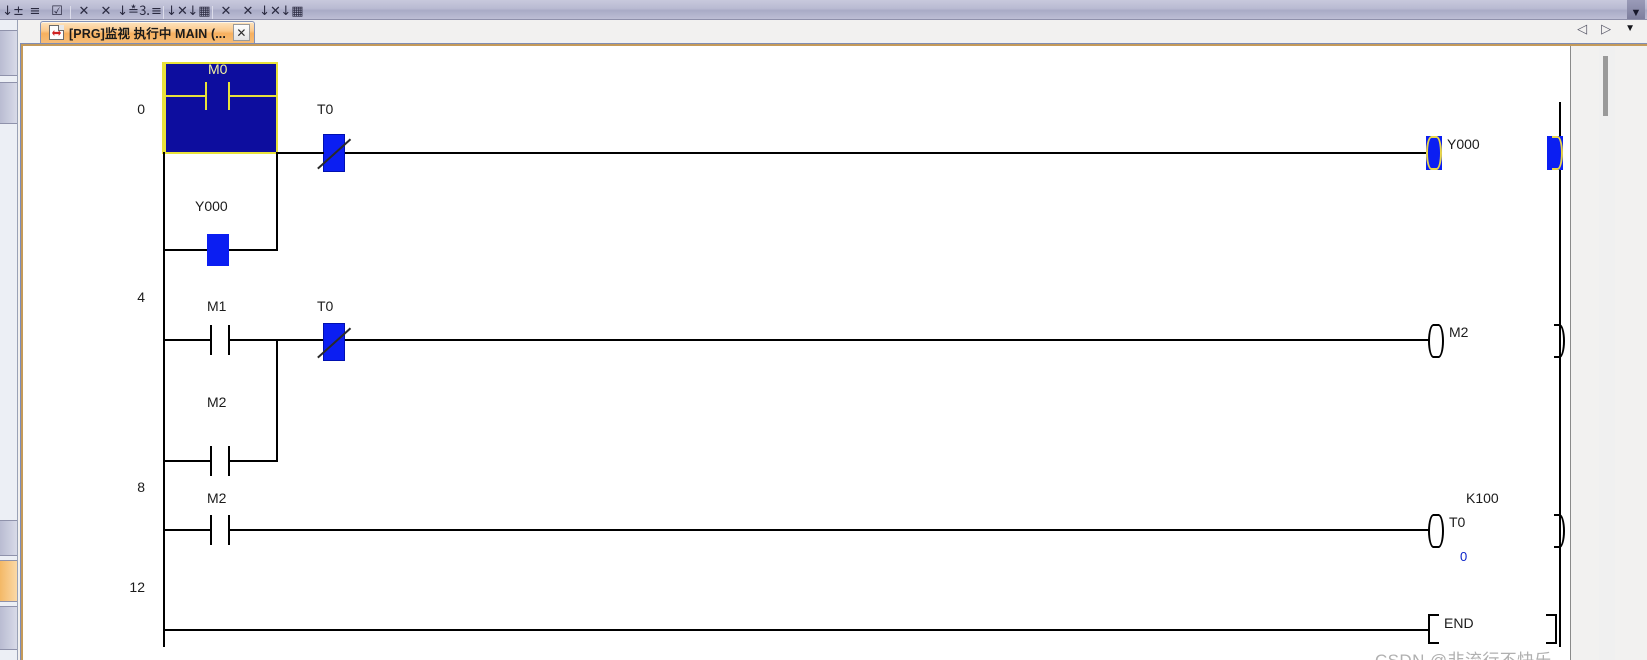 The image size is (1647, 660). Describe the element at coordinates (9, 340) in the screenshot. I see `left-docked-panel` at that location.